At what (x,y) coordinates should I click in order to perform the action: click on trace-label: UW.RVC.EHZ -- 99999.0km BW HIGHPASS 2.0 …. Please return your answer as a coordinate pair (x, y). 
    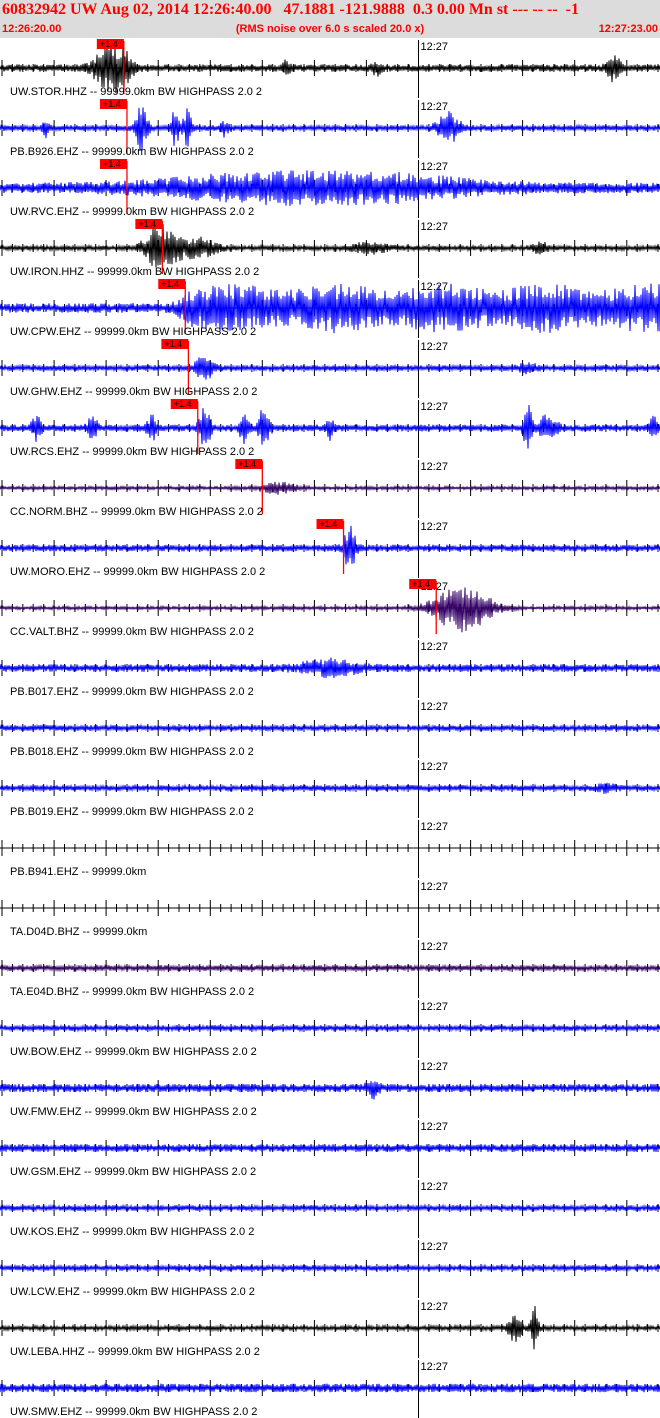
    Looking at the image, I should click on (132, 212).